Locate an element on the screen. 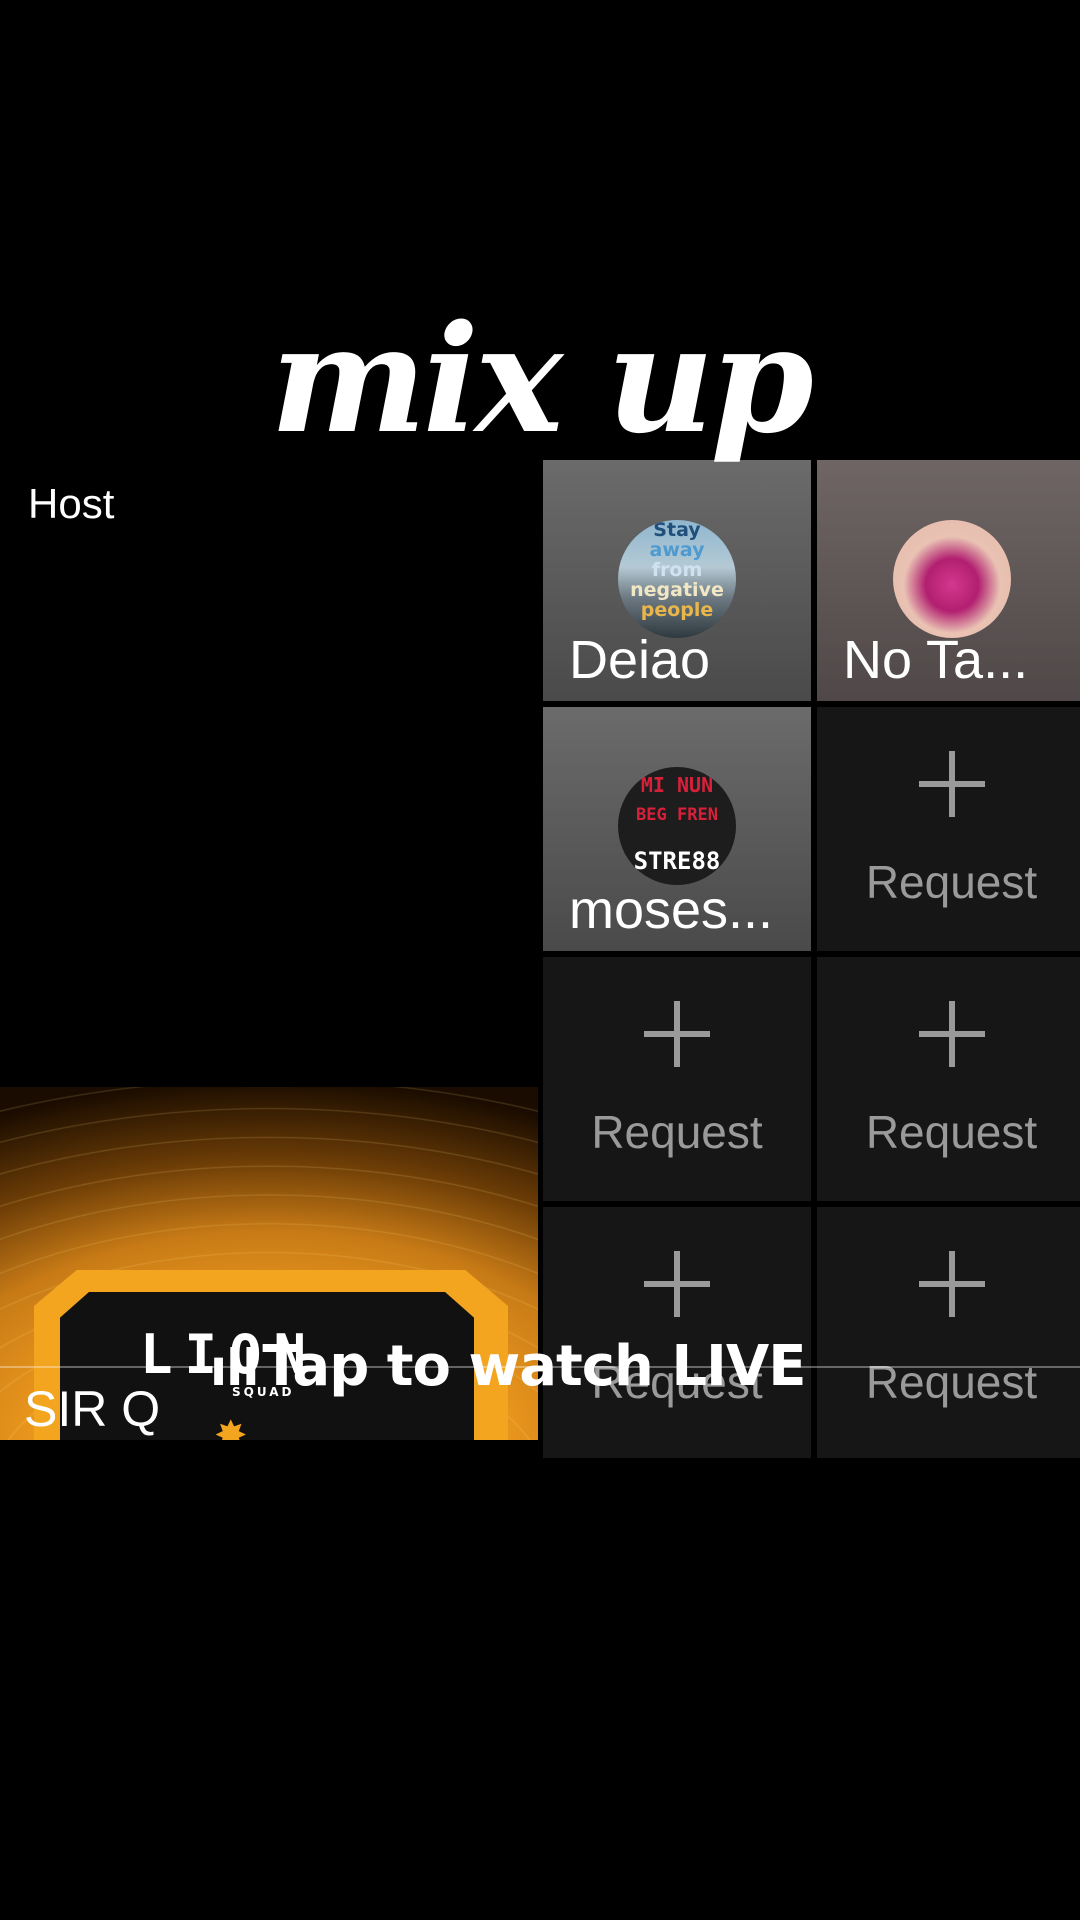 The width and height of the screenshot is (1080, 1920). avatar-text: negative is located at coordinates (677, 590).